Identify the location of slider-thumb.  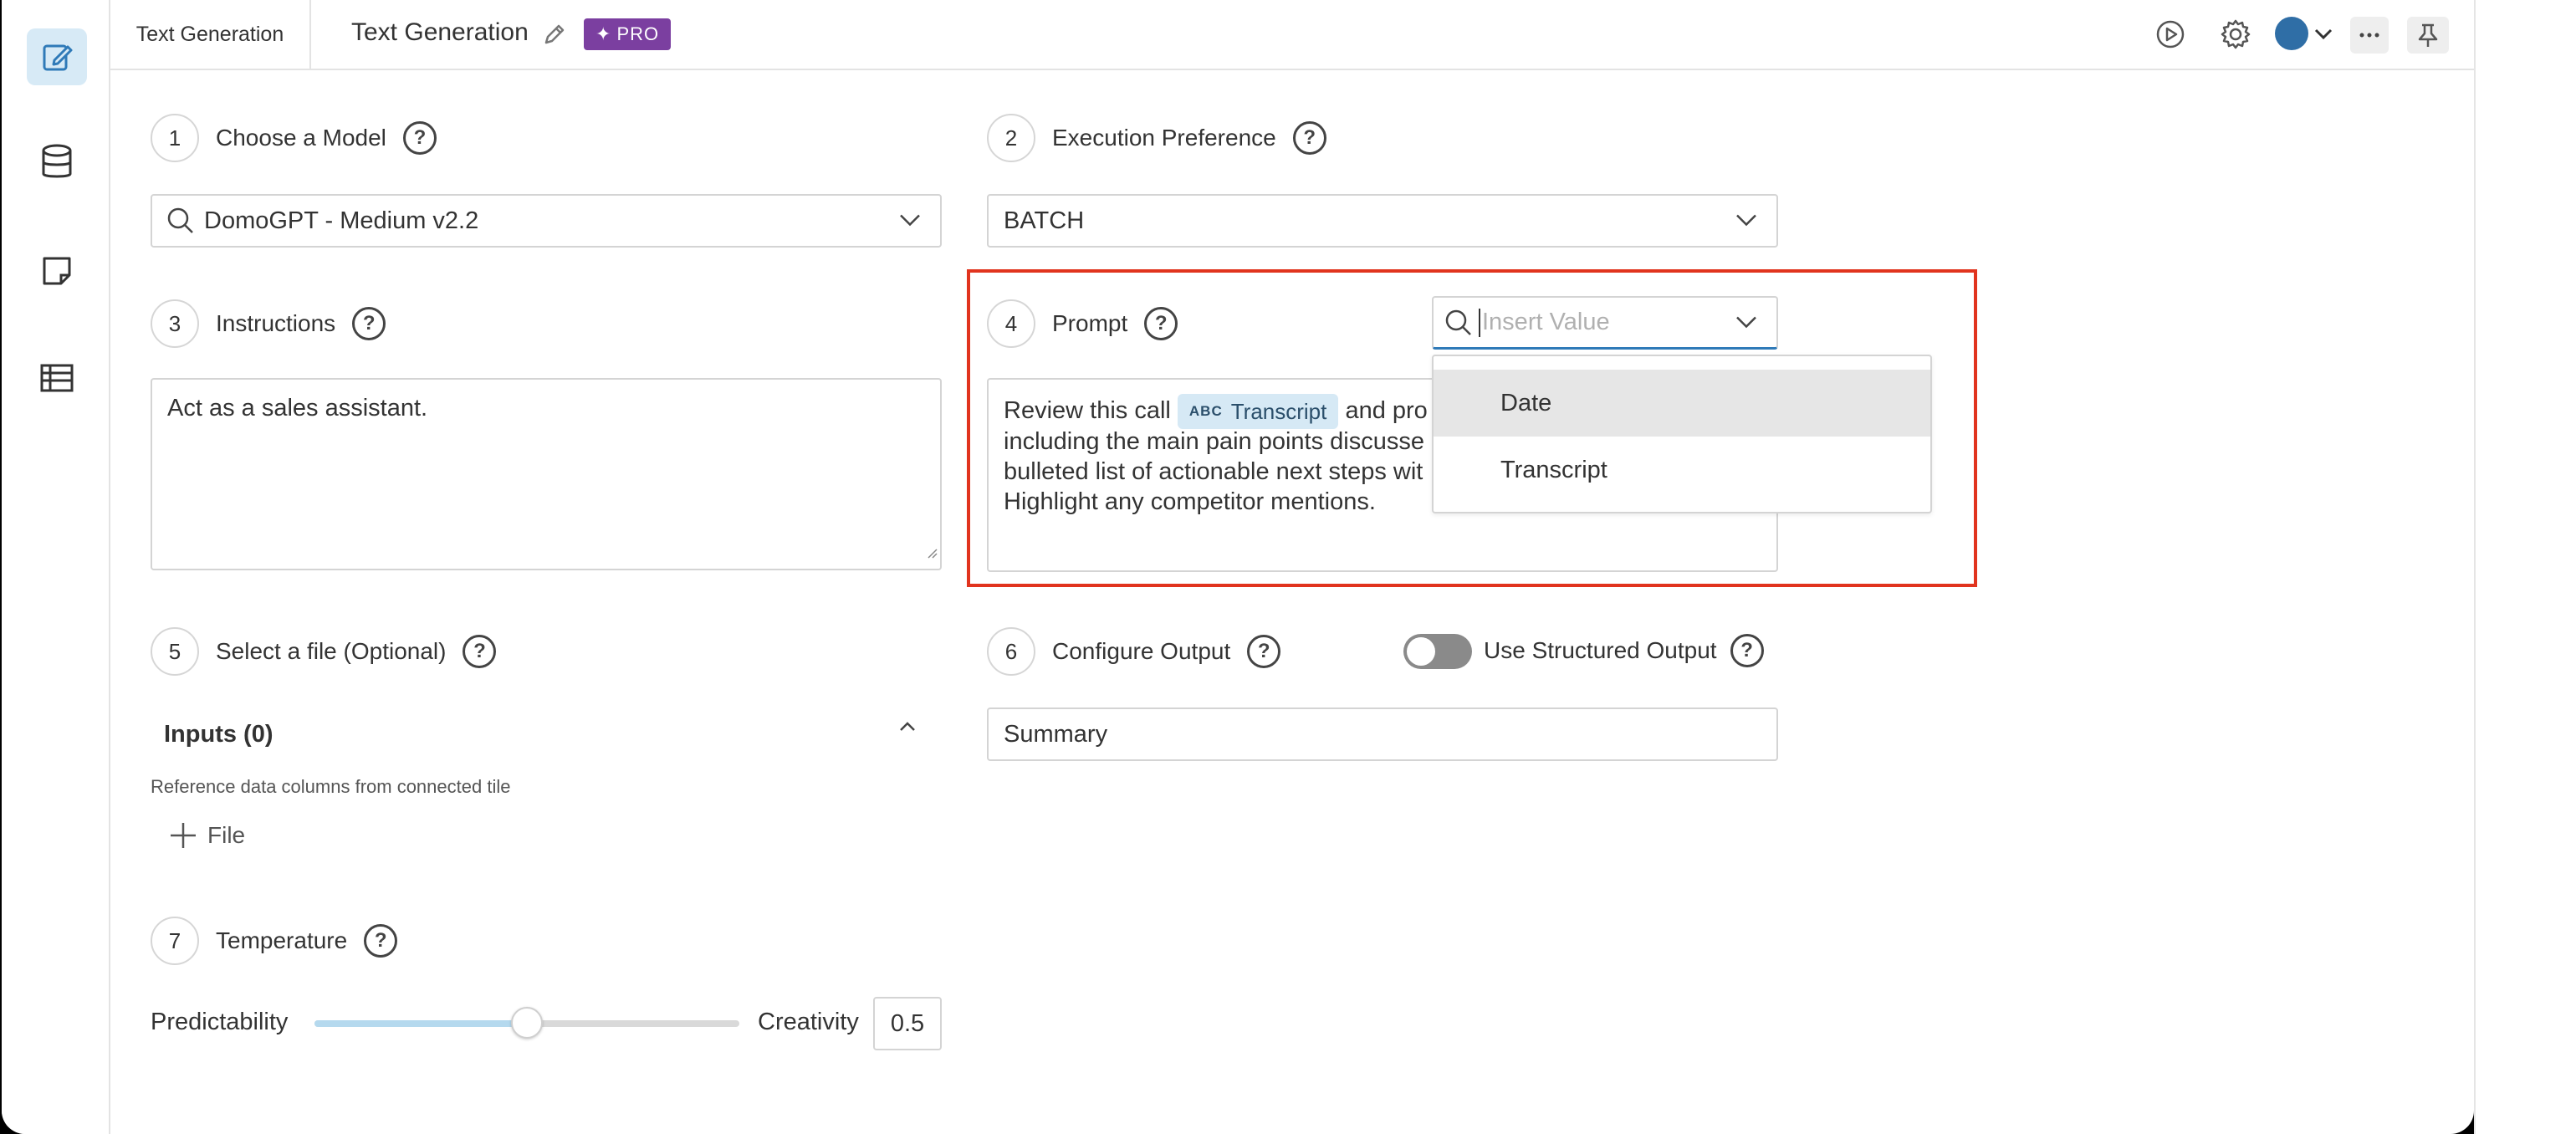
(527, 1023).